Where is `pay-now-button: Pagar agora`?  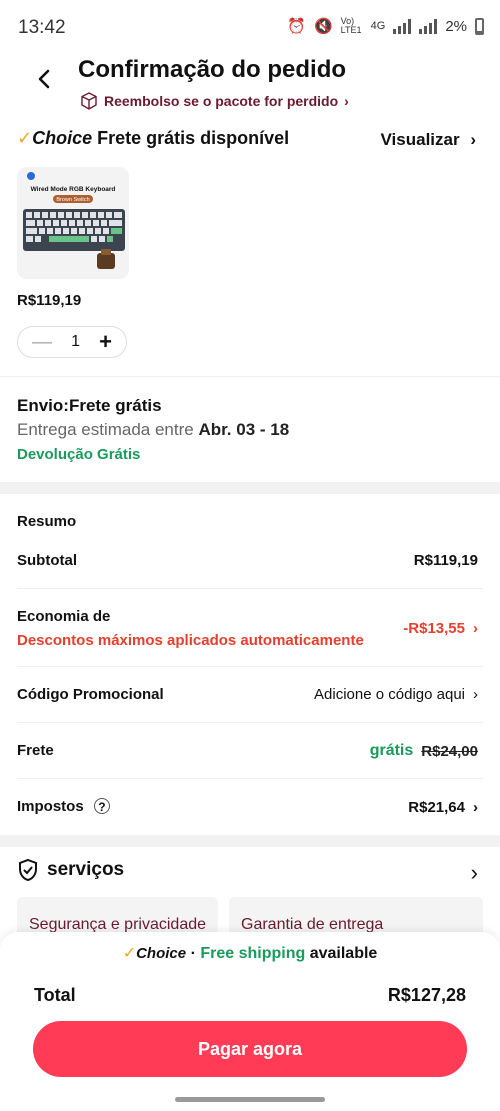
pay-now-button: Pagar agora is located at coordinates (250, 1049).